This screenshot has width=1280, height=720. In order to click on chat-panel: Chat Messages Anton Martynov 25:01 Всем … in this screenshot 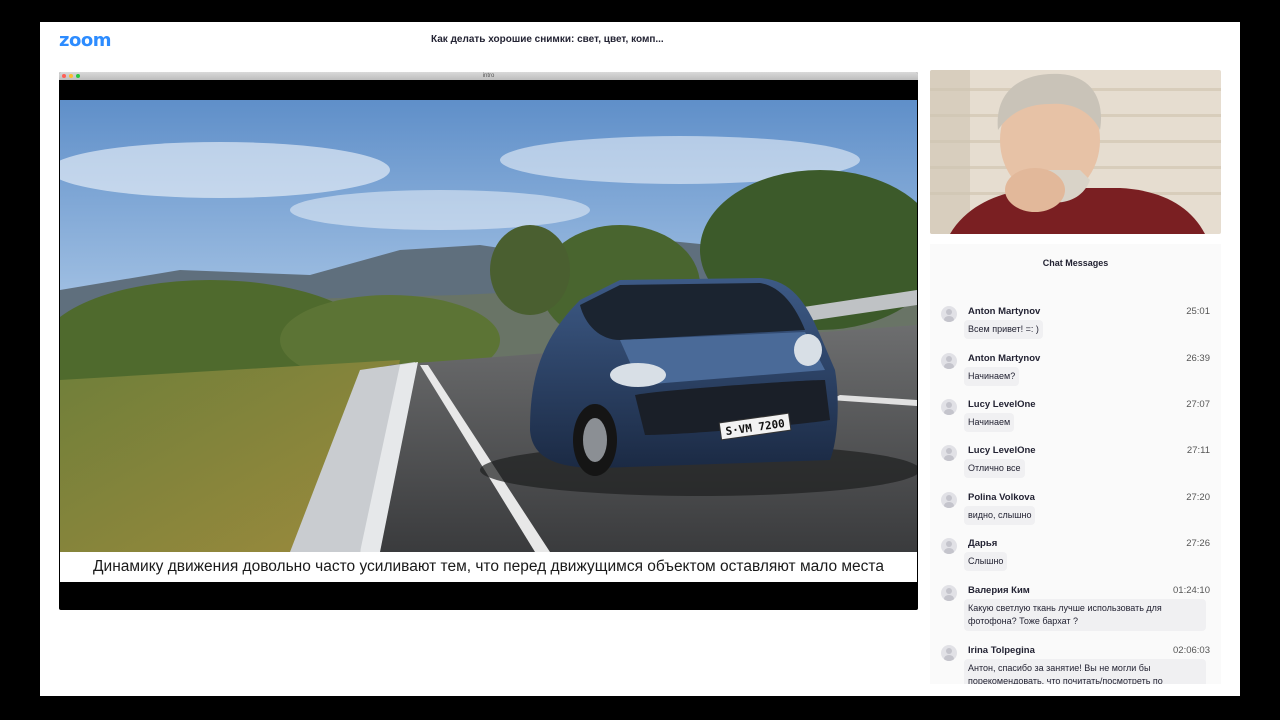, I will do `click(1075, 464)`.